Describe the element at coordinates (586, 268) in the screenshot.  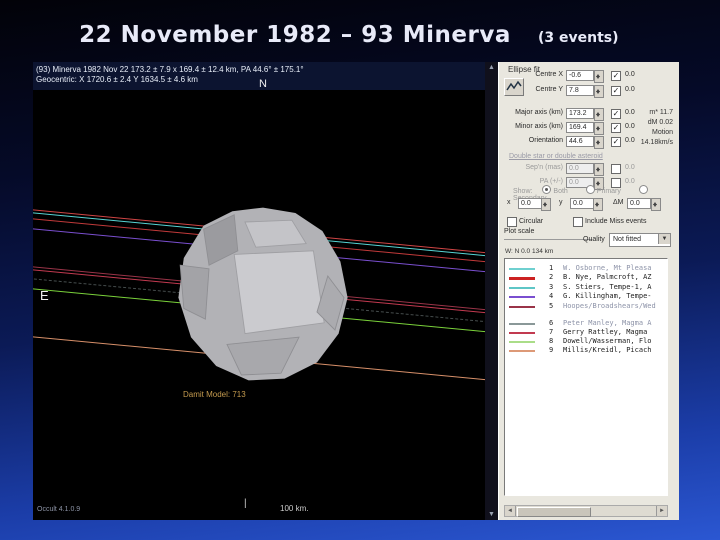
I see `legend-row: 1 W. Osborne, Mt Pleasa` at that location.